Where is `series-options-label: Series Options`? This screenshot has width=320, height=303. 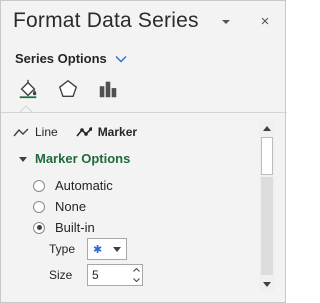 series-options-label: Series Options is located at coordinates (61, 58).